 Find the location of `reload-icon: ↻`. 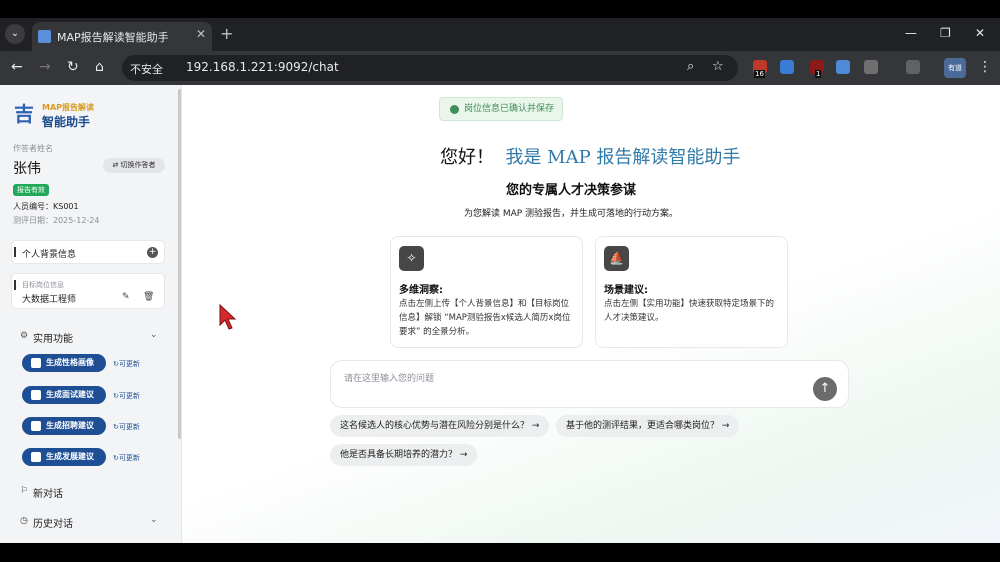

reload-icon: ↻ is located at coordinates (73, 67).